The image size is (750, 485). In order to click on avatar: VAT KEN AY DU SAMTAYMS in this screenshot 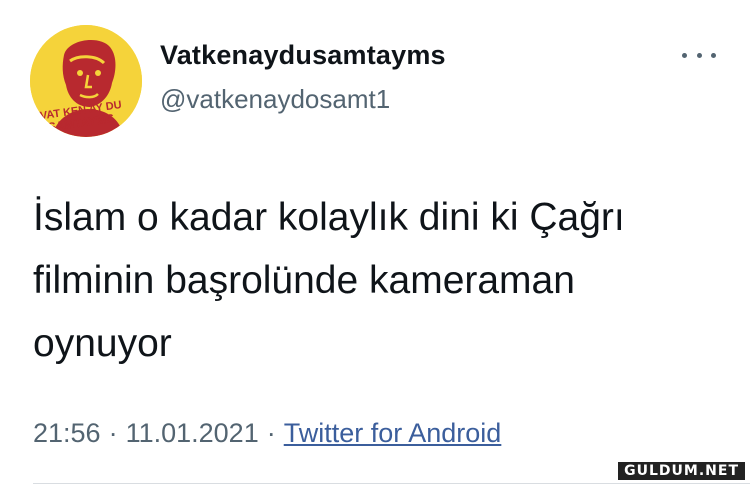, I will do `click(86, 81)`.